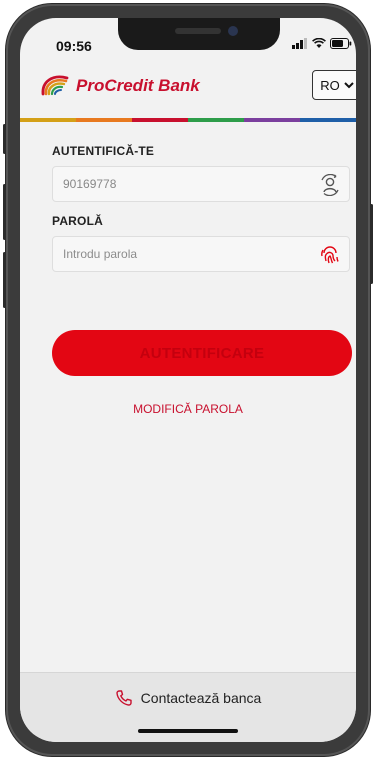  I want to click on procredit-logo-icon, so click(55, 85).